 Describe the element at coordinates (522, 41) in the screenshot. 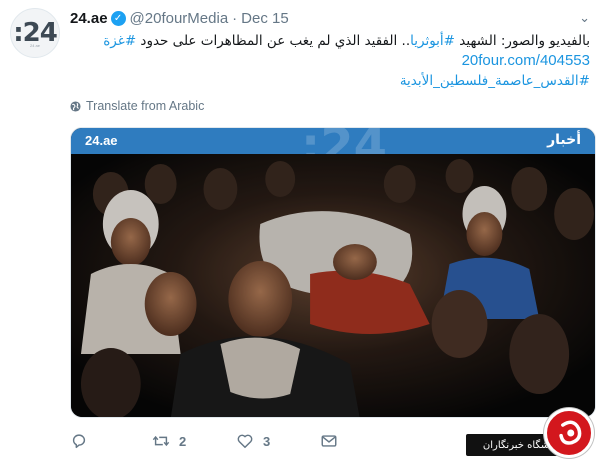

I see `tweet-text-part1: بالفيديو والصور: الشهيد` at that location.